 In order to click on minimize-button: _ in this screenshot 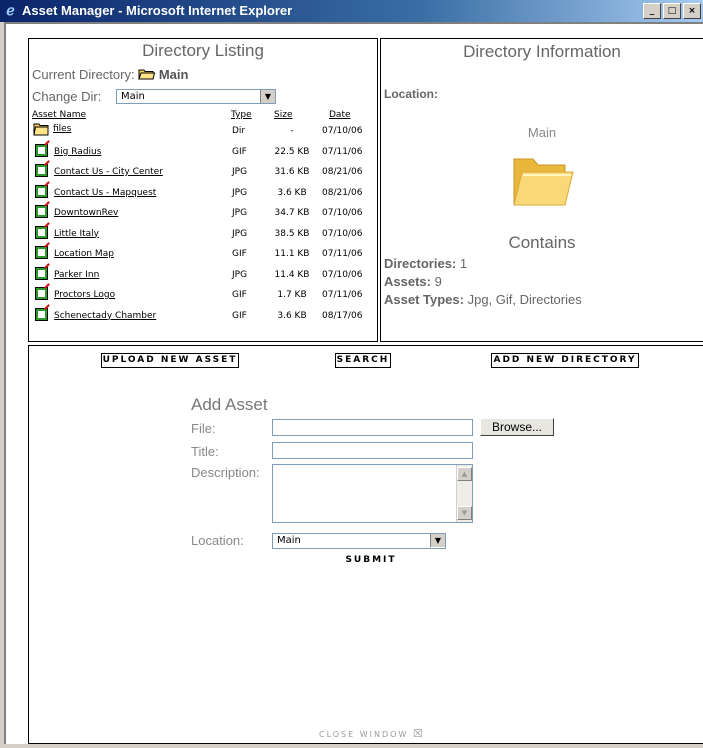, I will do `click(652, 11)`.